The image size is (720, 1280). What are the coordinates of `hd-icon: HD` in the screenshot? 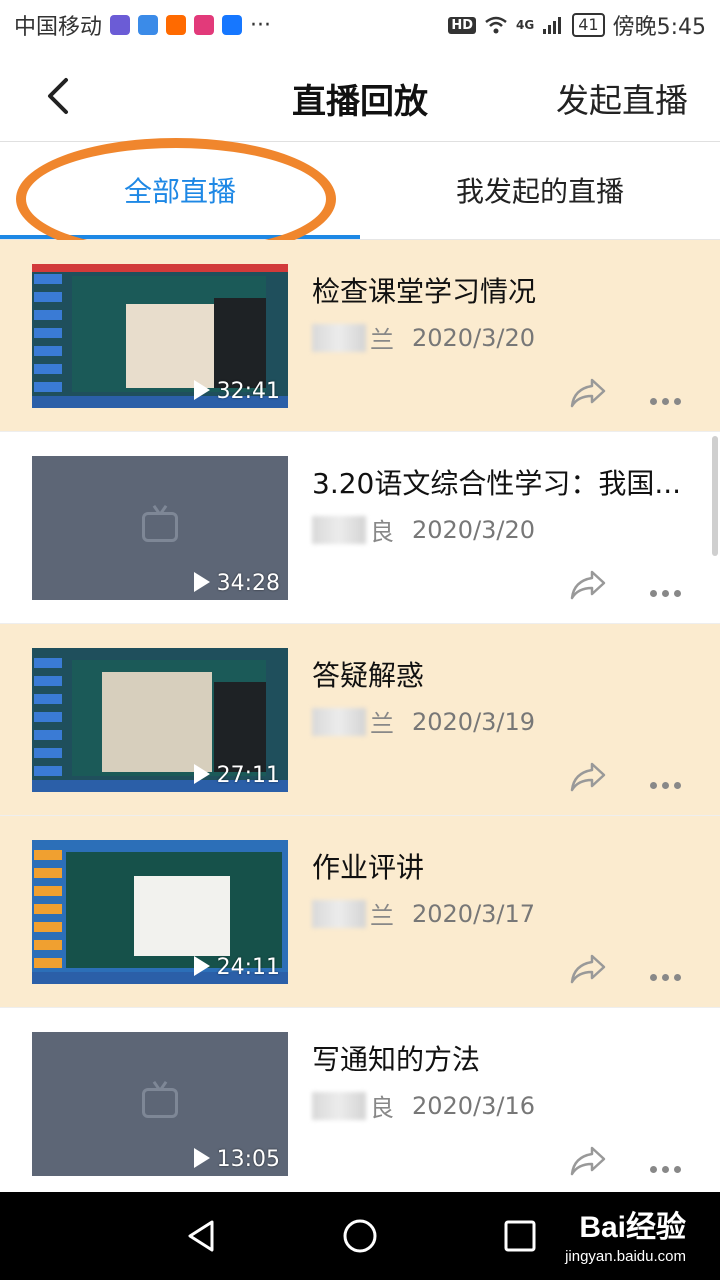 It's located at (462, 25).